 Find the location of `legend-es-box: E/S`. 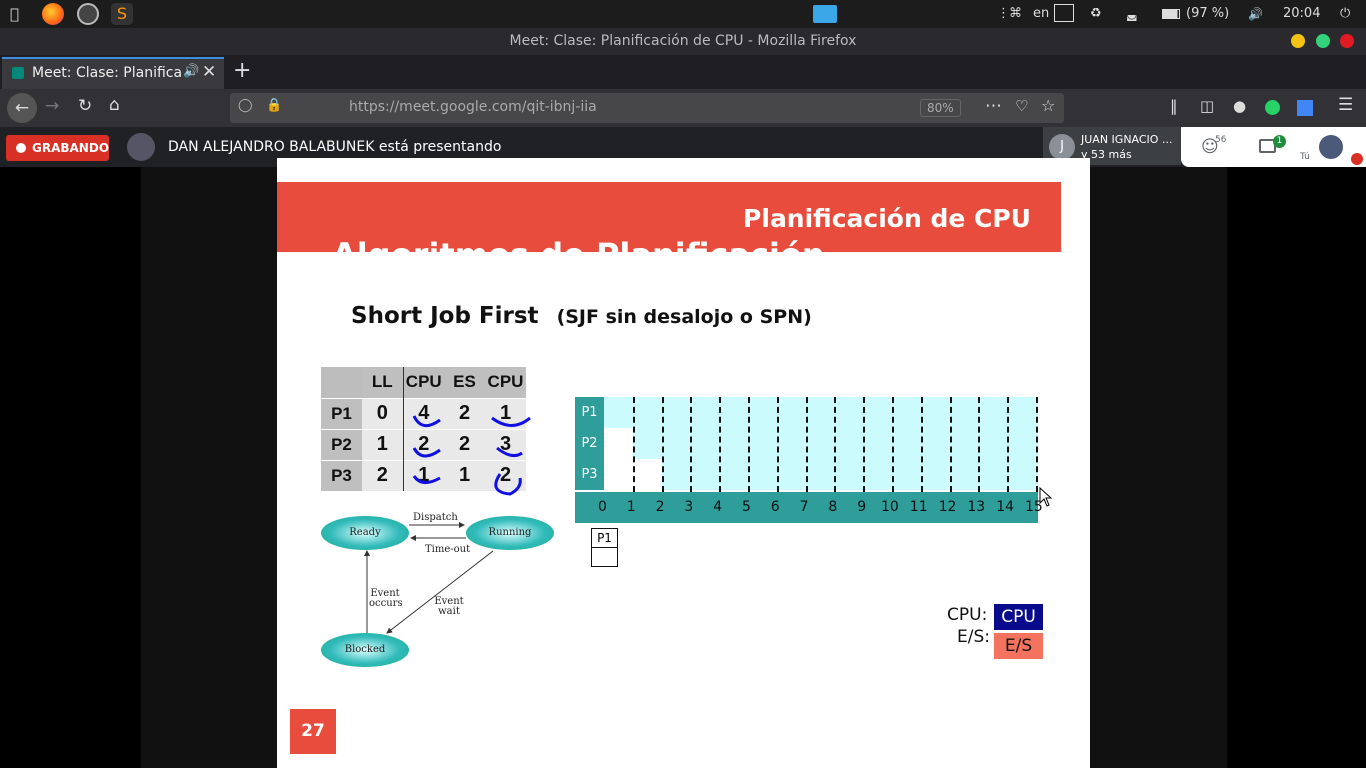

legend-es-box: E/S is located at coordinates (1018, 646).